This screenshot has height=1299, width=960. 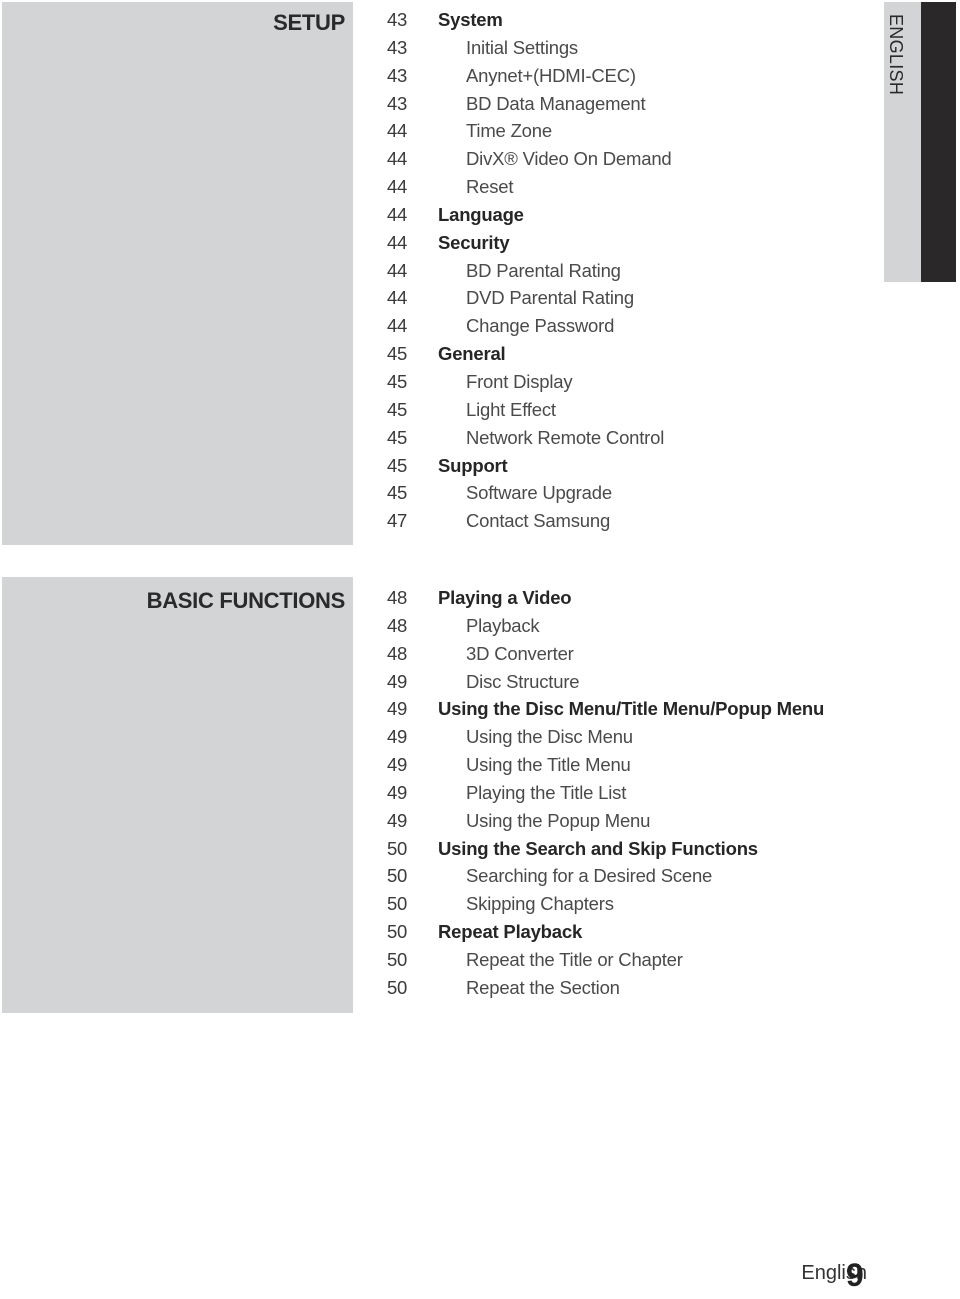 What do you see at coordinates (548, 765) in the screenshot?
I see `toc-entry-label: Using the Title Menu` at bounding box center [548, 765].